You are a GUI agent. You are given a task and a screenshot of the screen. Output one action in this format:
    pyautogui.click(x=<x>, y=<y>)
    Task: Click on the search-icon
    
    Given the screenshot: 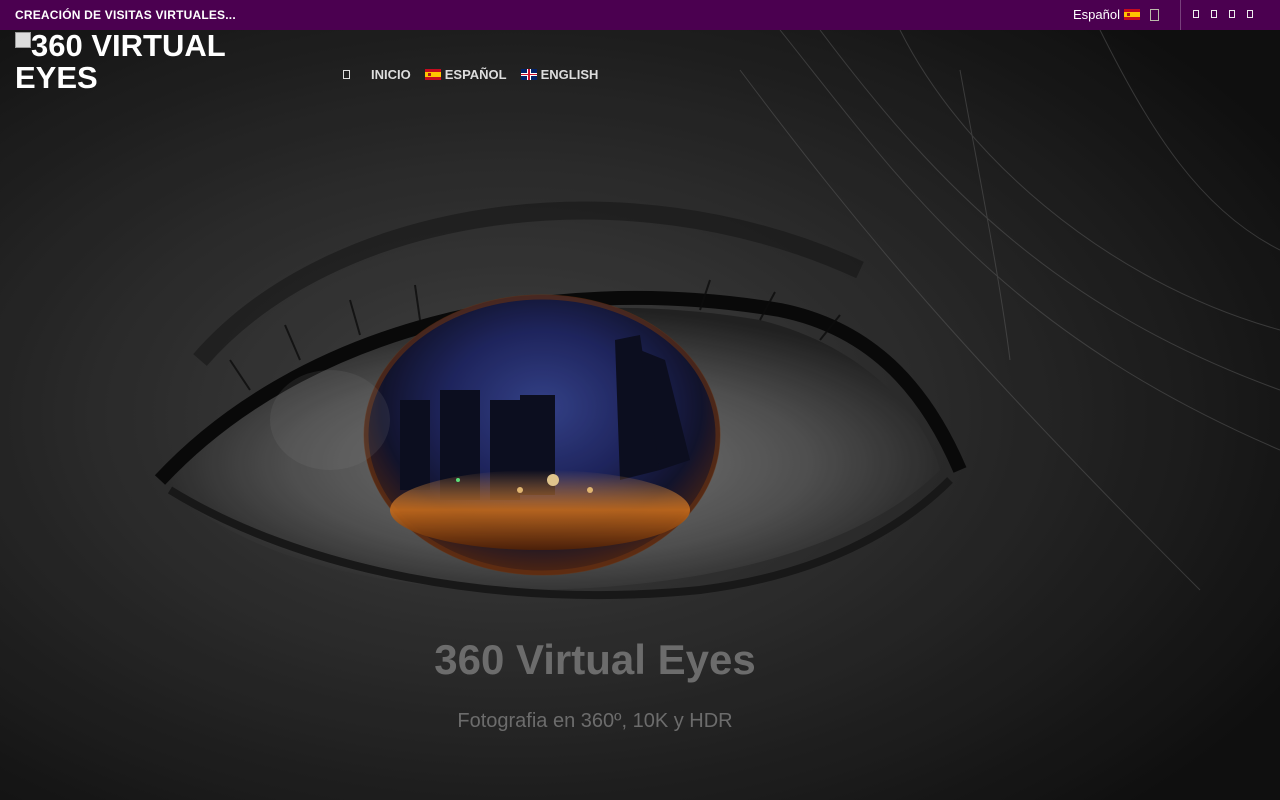 What is the action you would take?
    pyautogui.click(x=1154, y=15)
    